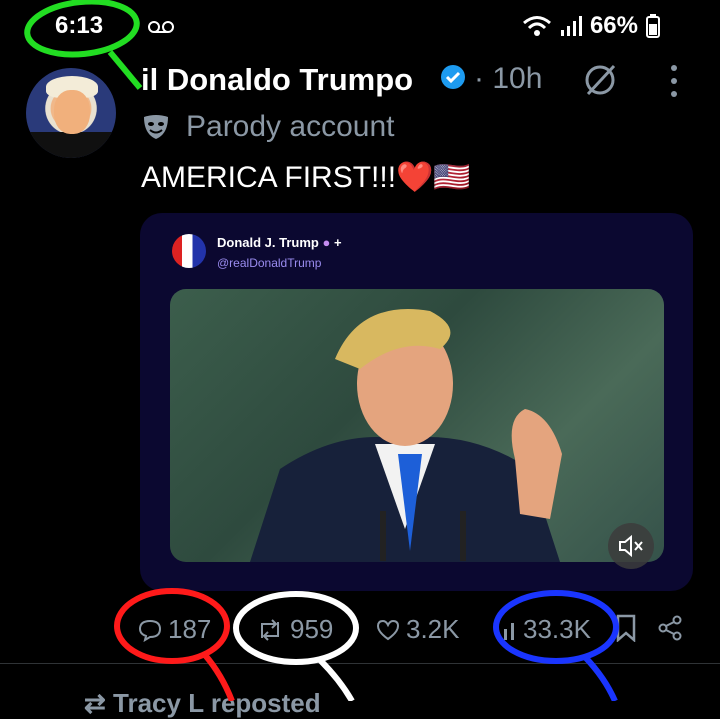 This screenshot has height=719, width=720. I want to click on feed-divider, so click(360, 663).